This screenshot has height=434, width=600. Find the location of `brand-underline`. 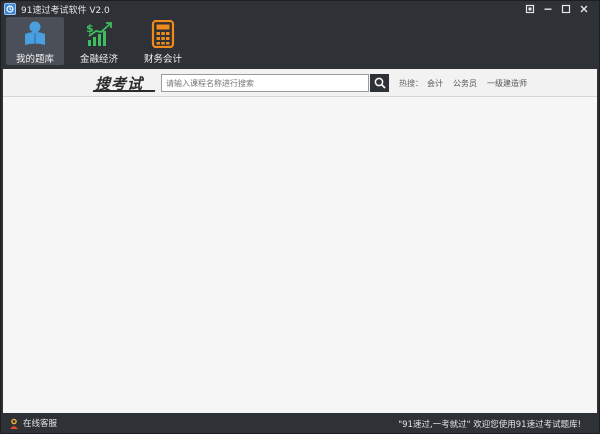

brand-underline is located at coordinates (124, 91).